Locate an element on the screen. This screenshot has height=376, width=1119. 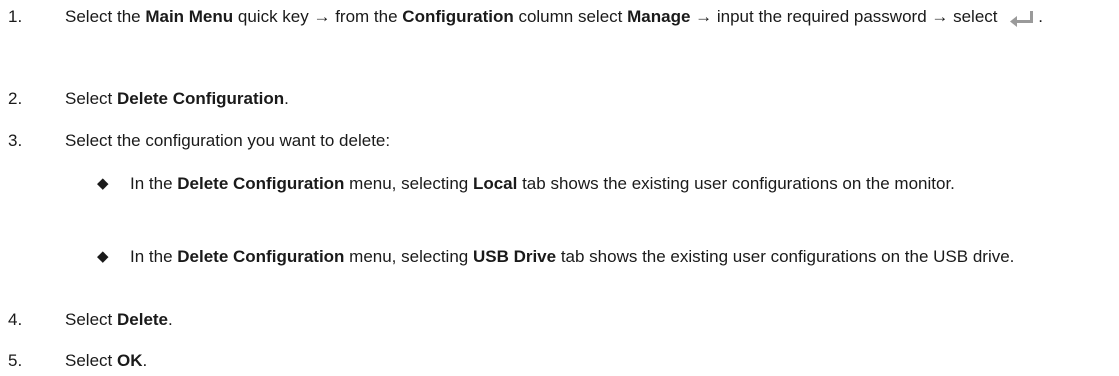
ui-term: OK is located at coordinates (129, 360).